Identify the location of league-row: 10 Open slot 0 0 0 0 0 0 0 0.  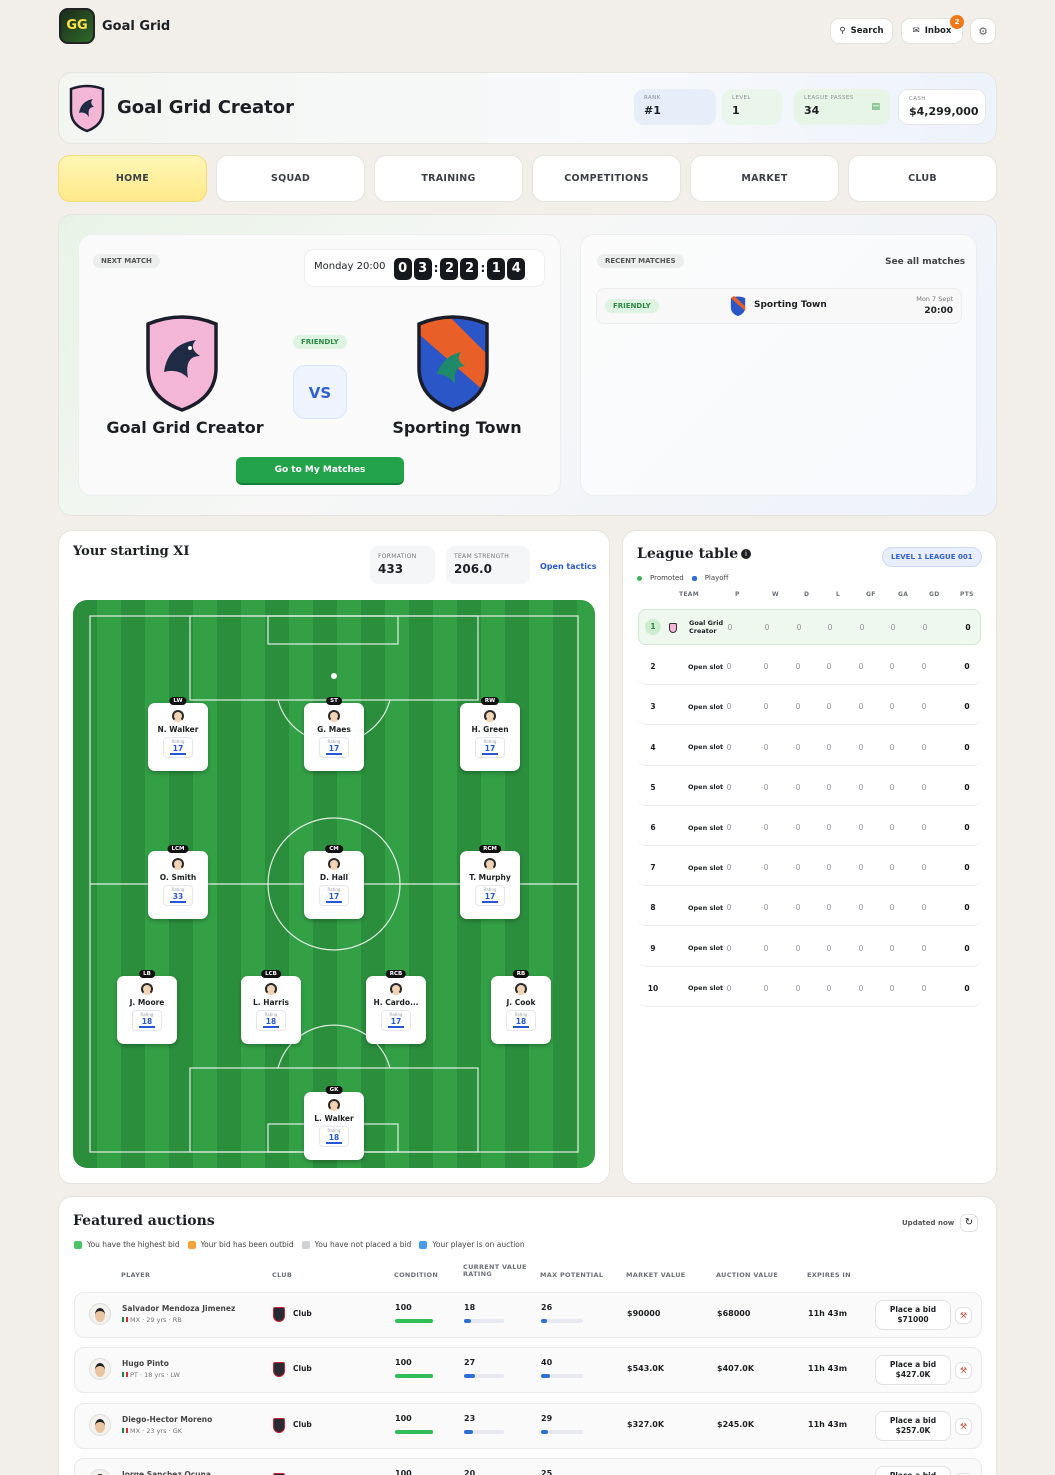
(809, 989).